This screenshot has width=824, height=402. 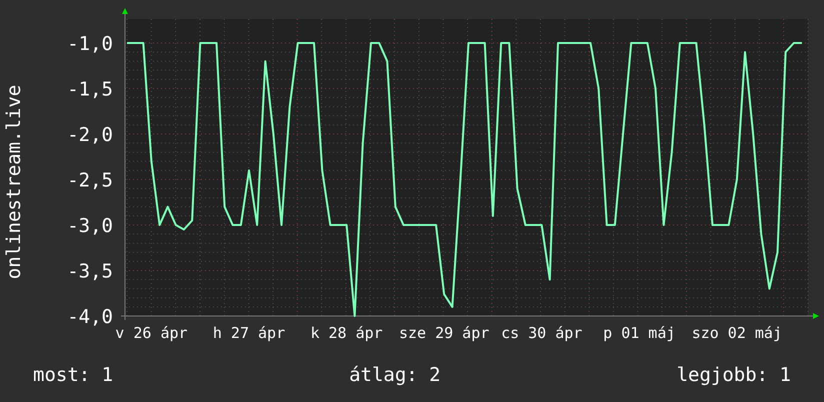 I want to click on x-tick-label: v 26 ápr, so click(x=151, y=333).